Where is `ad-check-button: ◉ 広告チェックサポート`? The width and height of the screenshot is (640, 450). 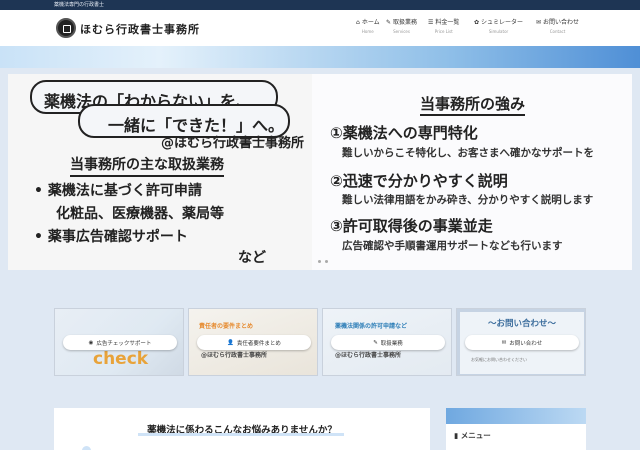
ad-check-button: ◉ 広告チェックサポート is located at coordinates (120, 342).